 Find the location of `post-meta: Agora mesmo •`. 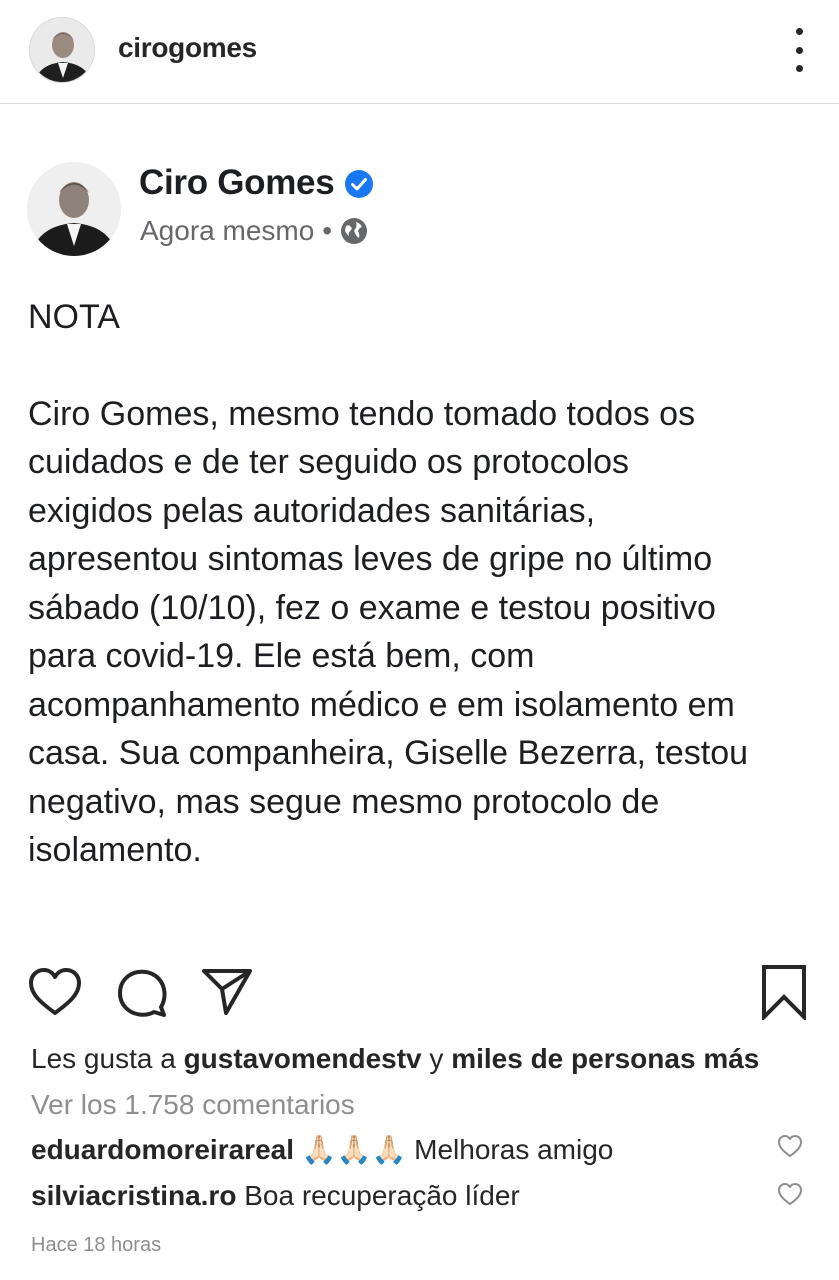

post-meta: Agora mesmo • is located at coordinates (254, 231).